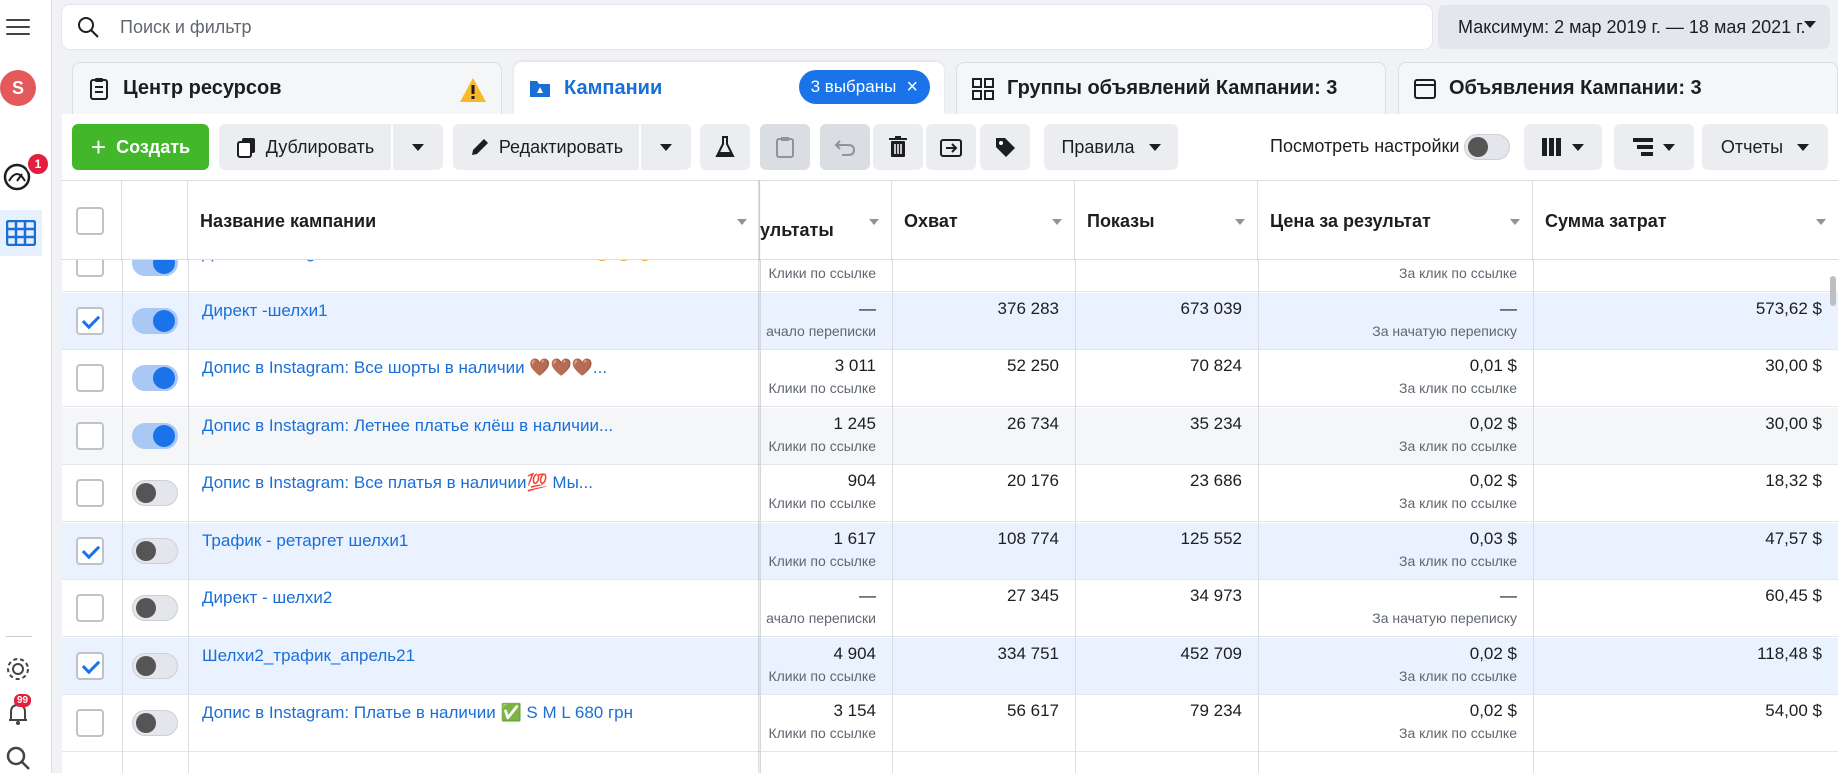 This screenshot has width=1838, height=773. What do you see at coordinates (90, 221) in the screenshot?
I see `select-all-checkbox` at bounding box center [90, 221].